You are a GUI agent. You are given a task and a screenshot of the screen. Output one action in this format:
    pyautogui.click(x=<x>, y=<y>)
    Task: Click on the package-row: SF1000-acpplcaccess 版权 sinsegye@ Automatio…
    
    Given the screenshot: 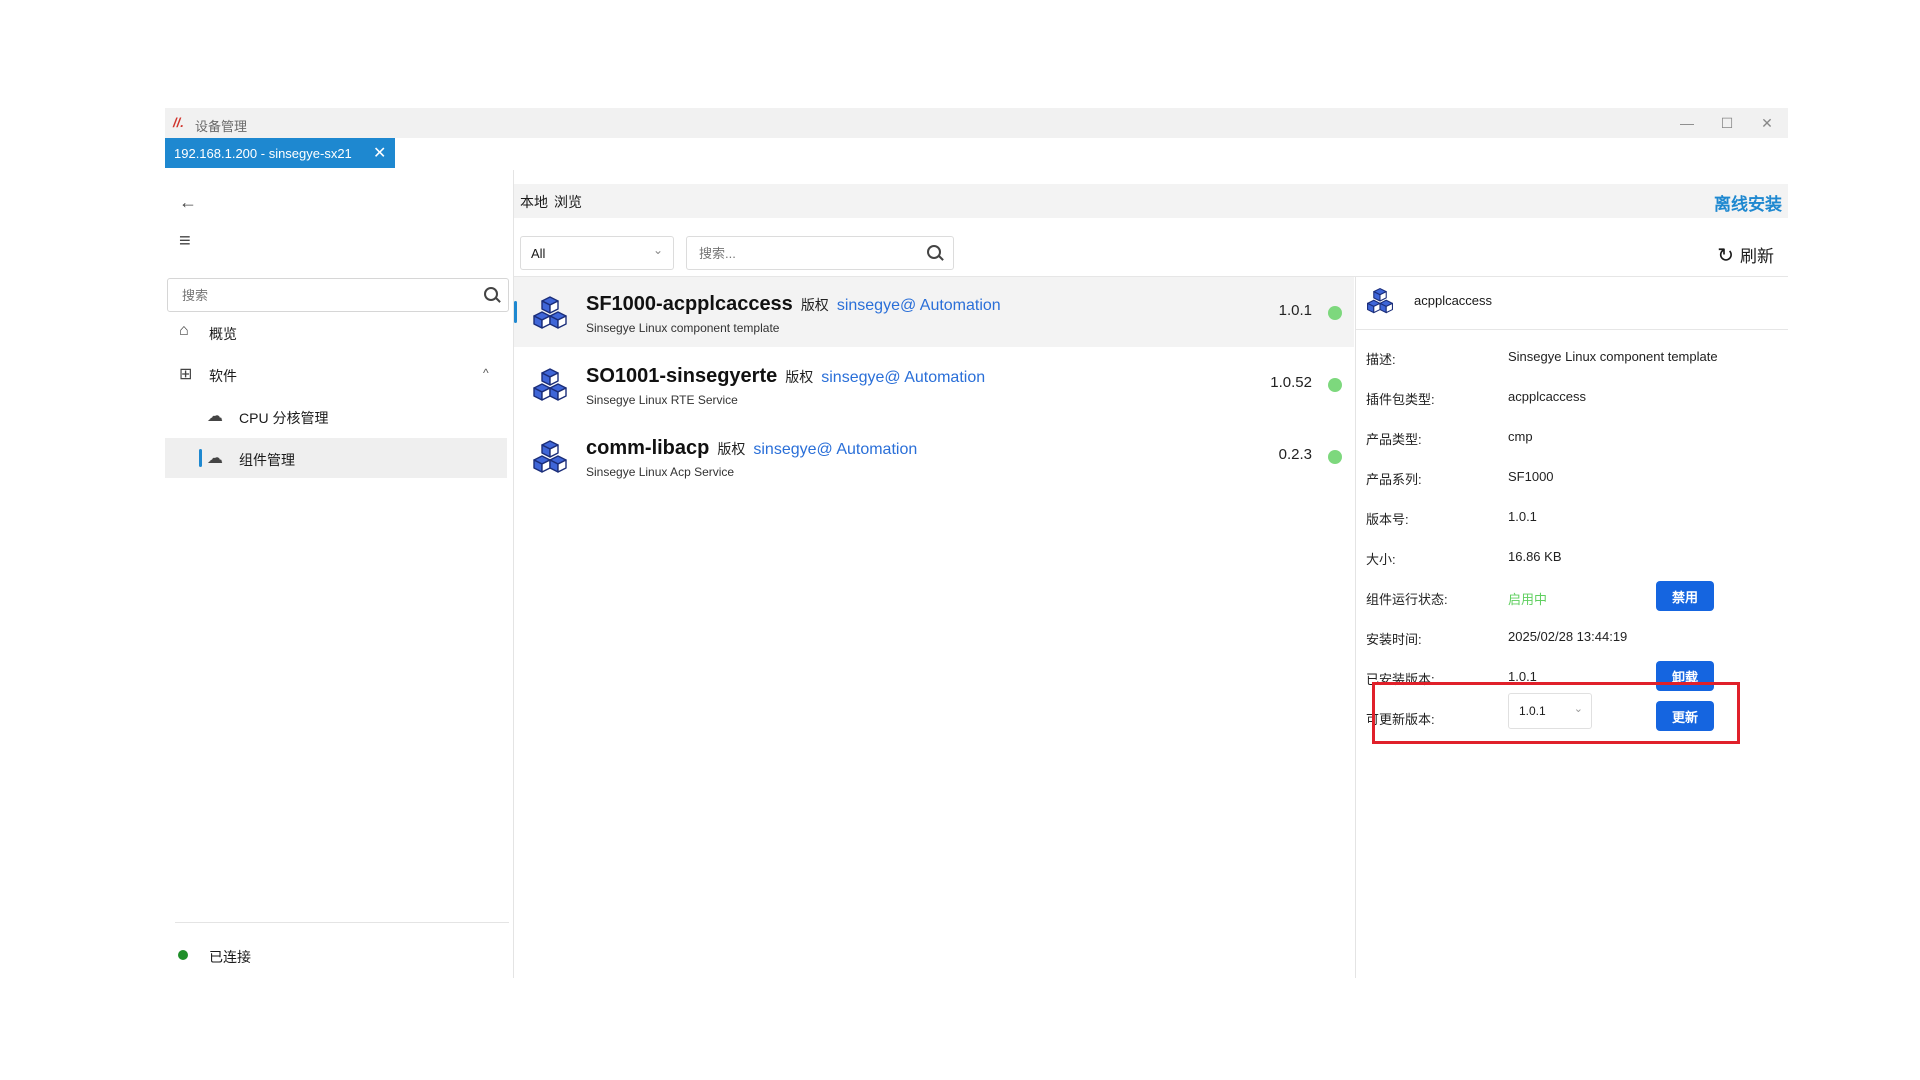 What is the action you would take?
    pyautogui.click(x=934, y=312)
    